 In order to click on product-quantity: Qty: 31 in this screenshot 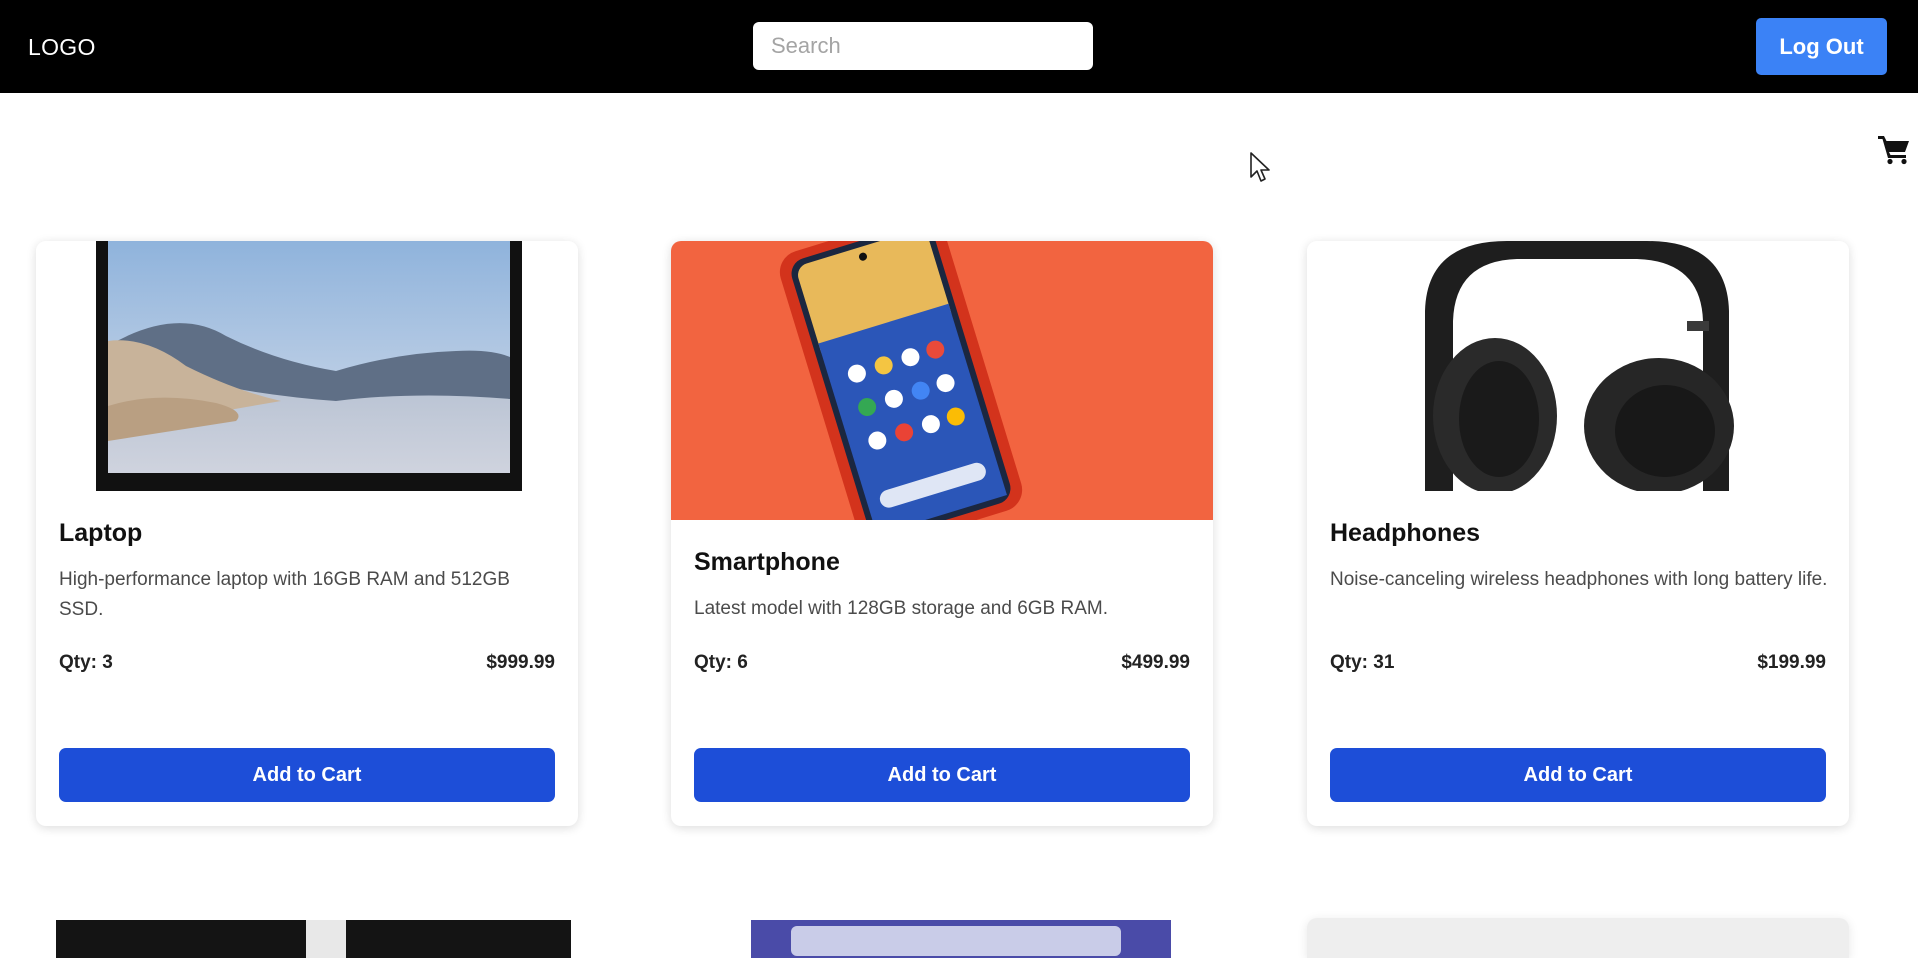, I will do `click(1362, 662)`.